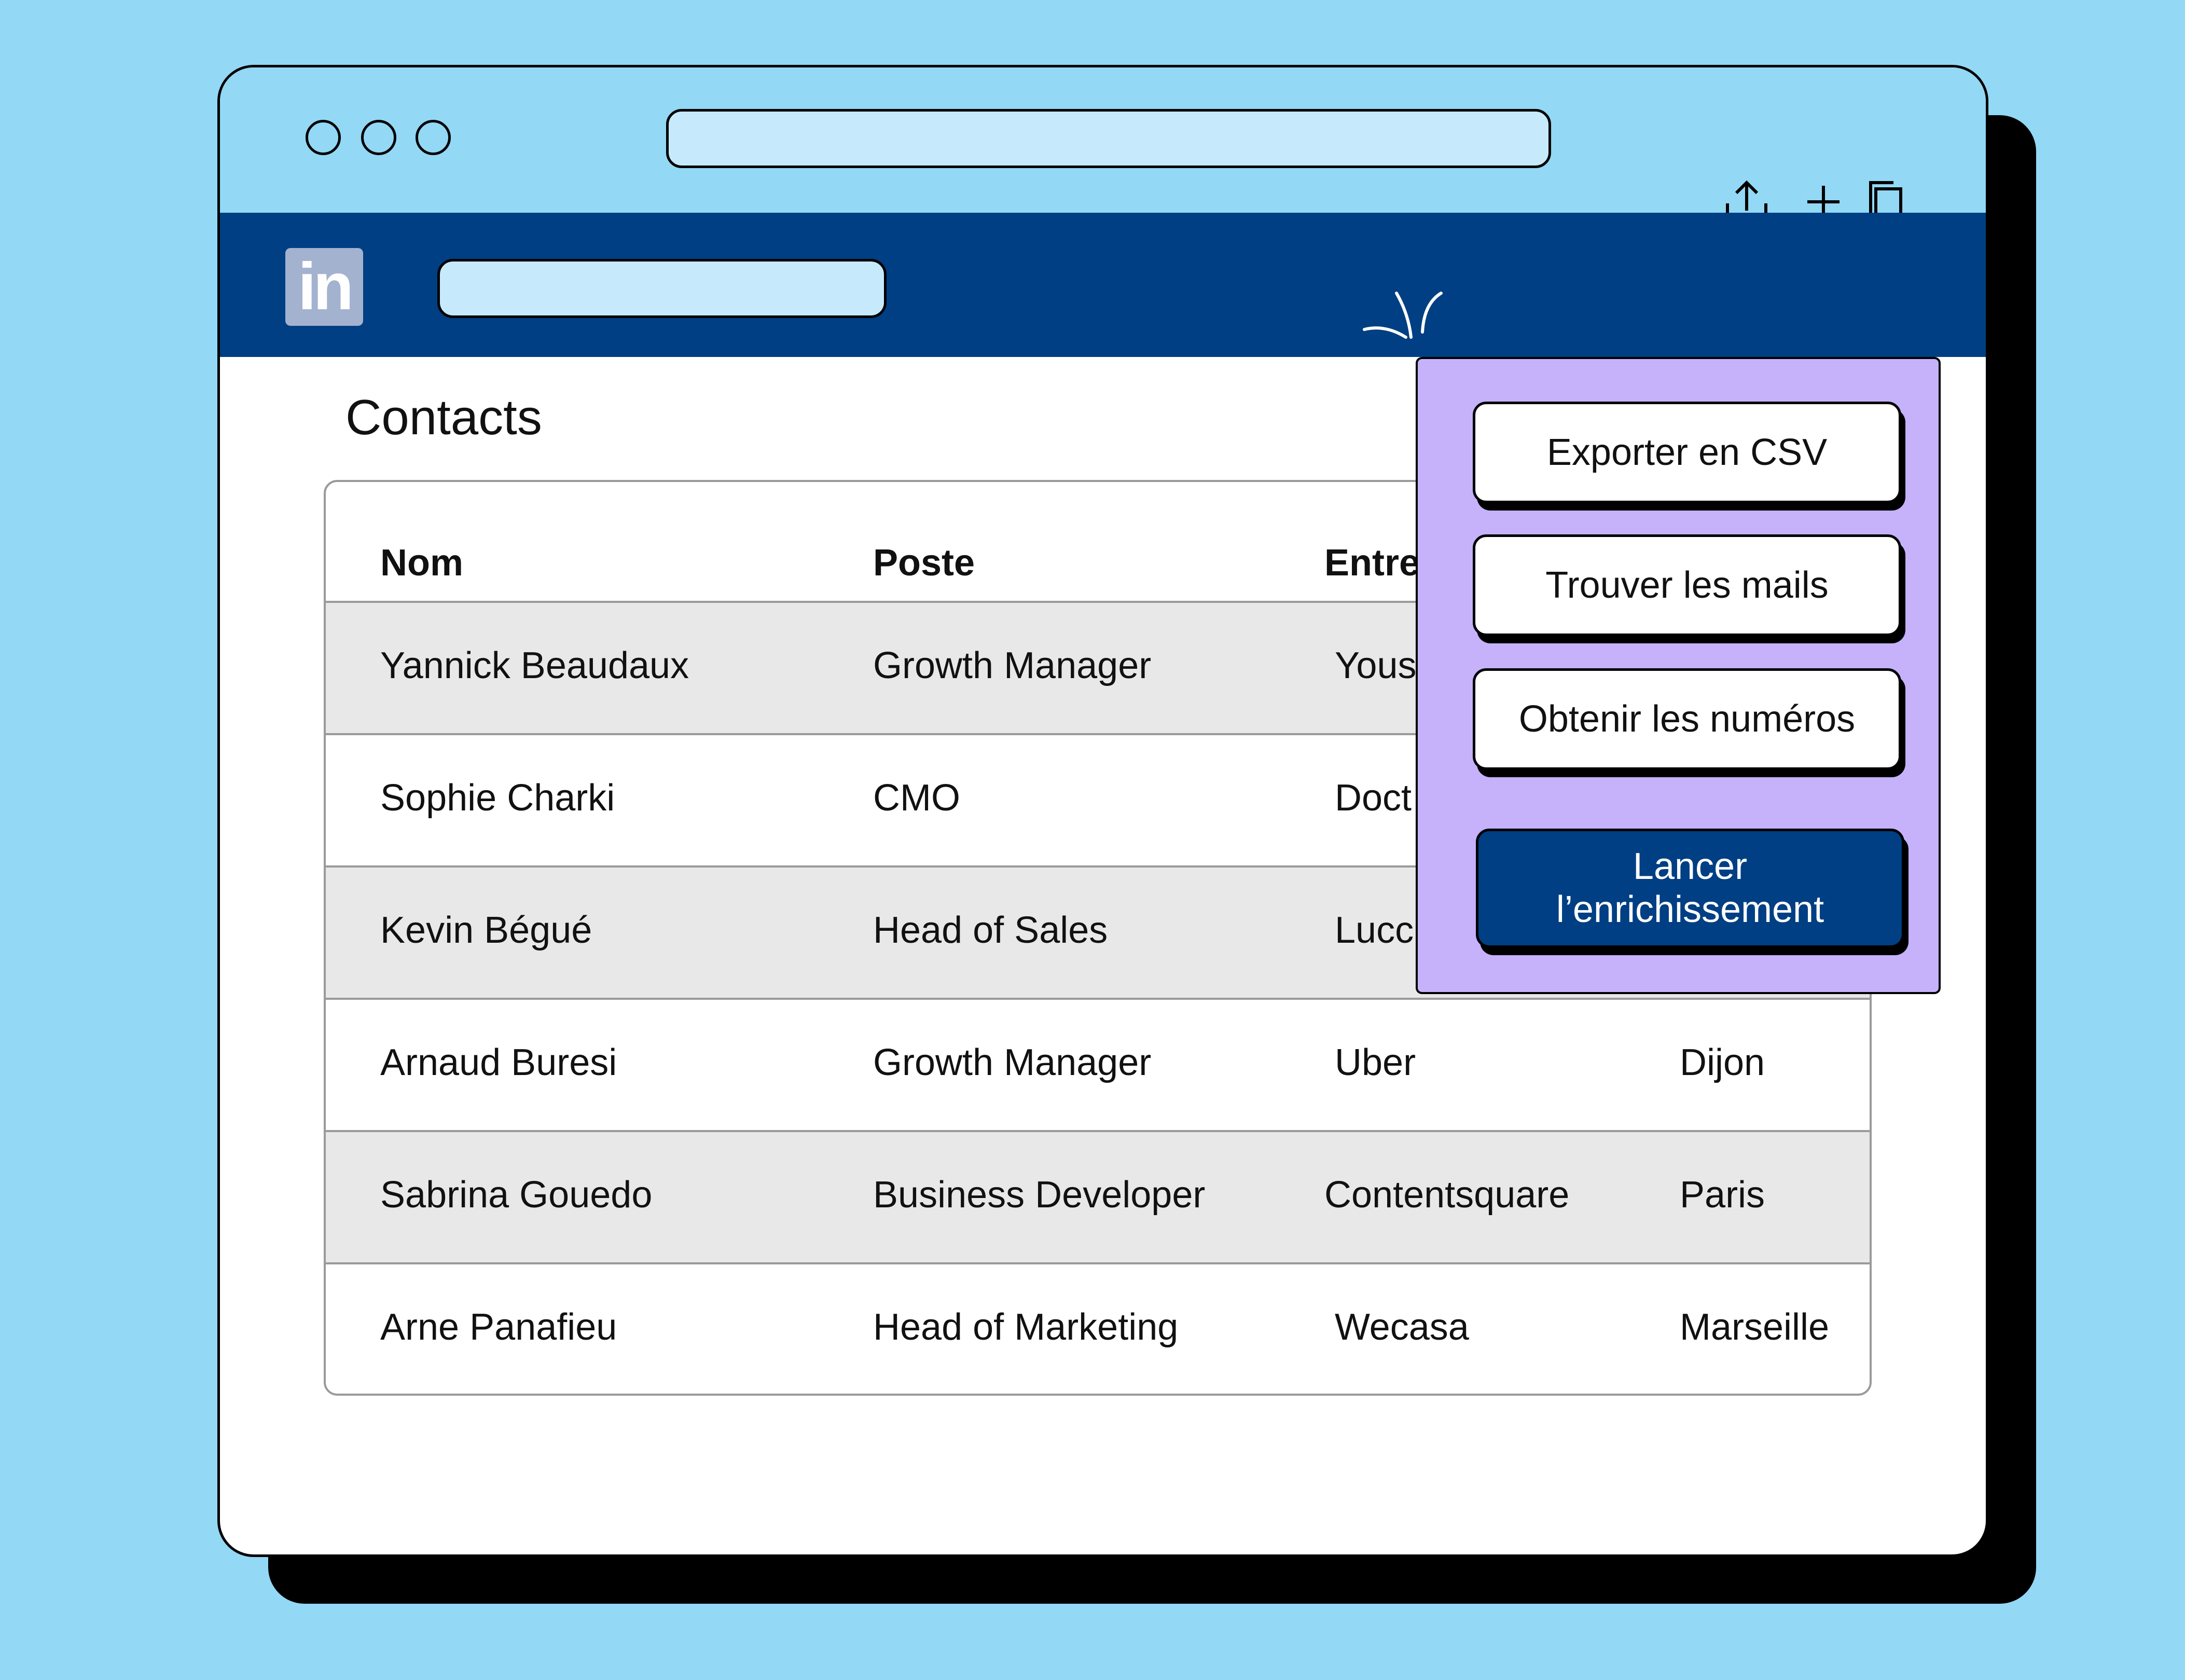  I want to click on cell-poste: Head of Marketing, so click(1026, 1327).